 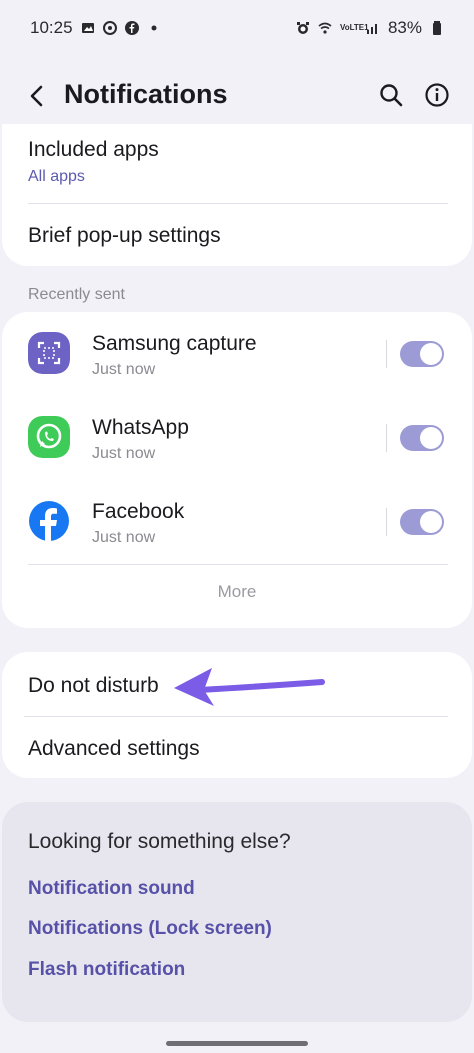 I want to click on status-right: VoLTE1 83%, so click(x=370, y=28).